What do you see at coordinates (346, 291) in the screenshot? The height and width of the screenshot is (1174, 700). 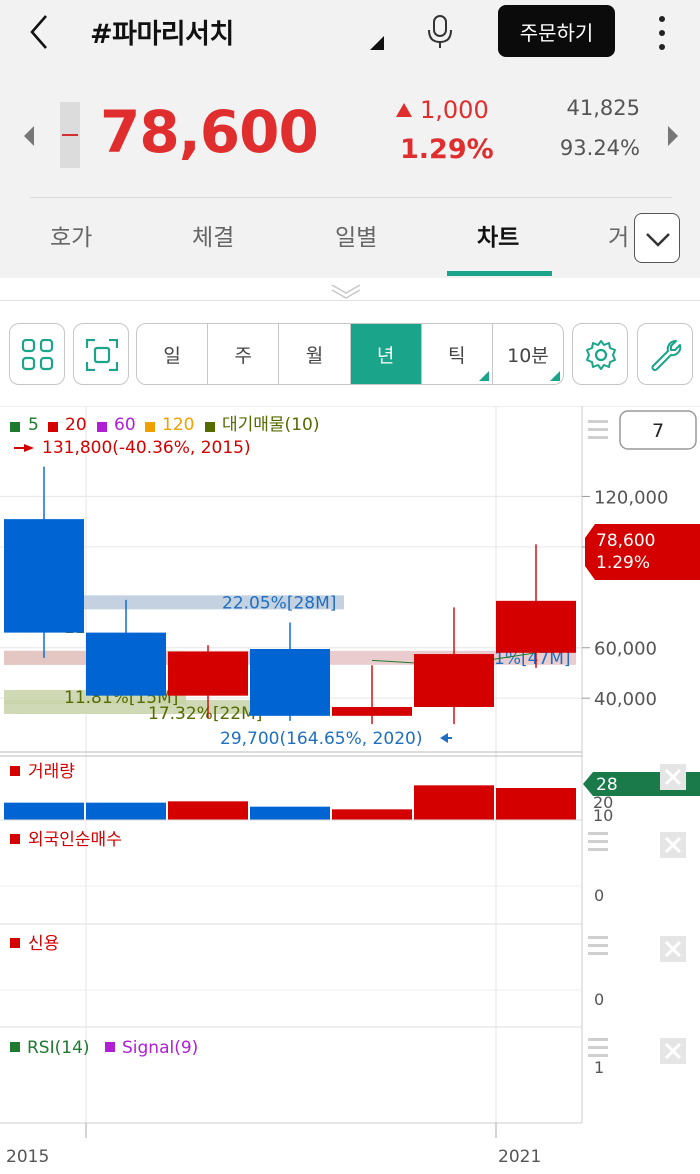 I see `collapse-handle-icon` at bounding box center [346, 291].